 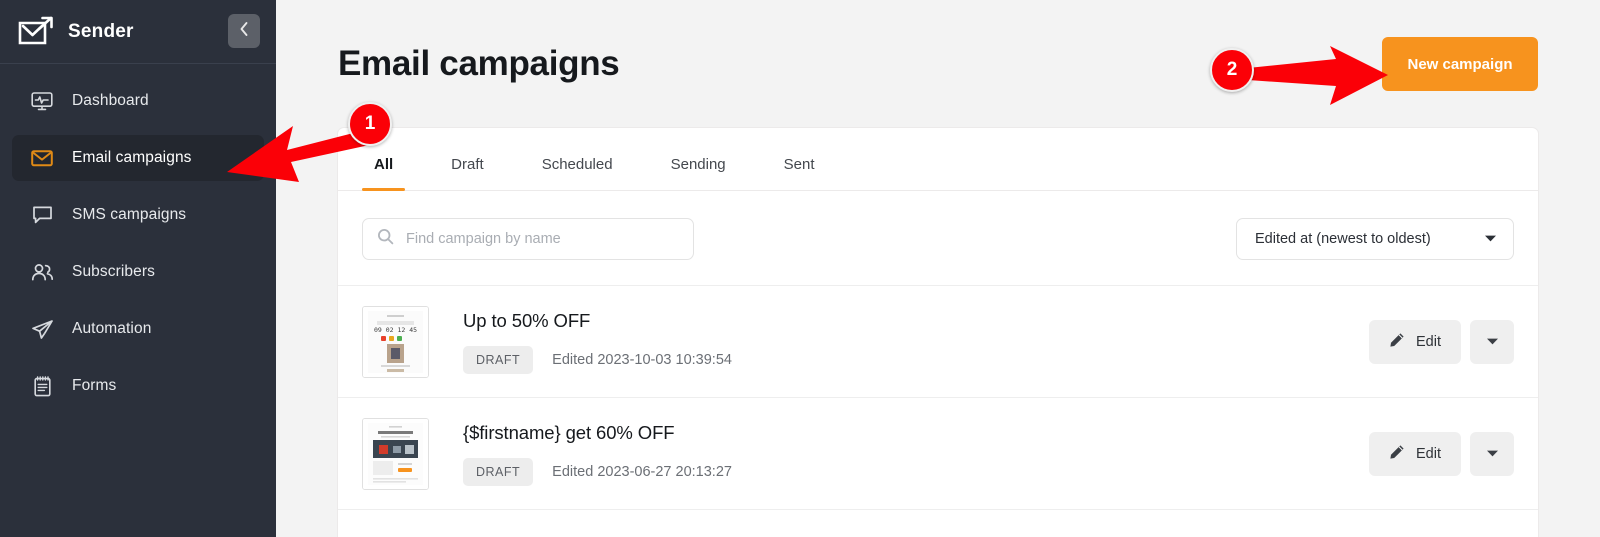 What do you see at coordinates (42, 386) in the screenshot?
I see `clipboard-icon` at bounding box center [42, 386].